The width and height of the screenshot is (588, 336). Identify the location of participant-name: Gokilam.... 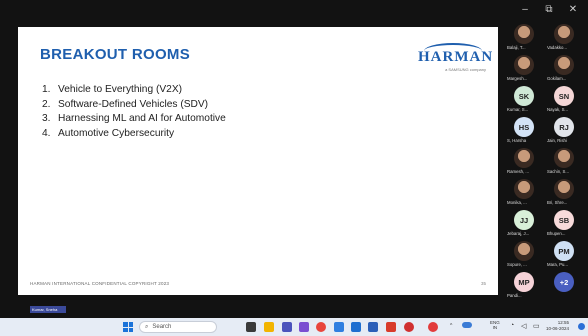
(557, 78).